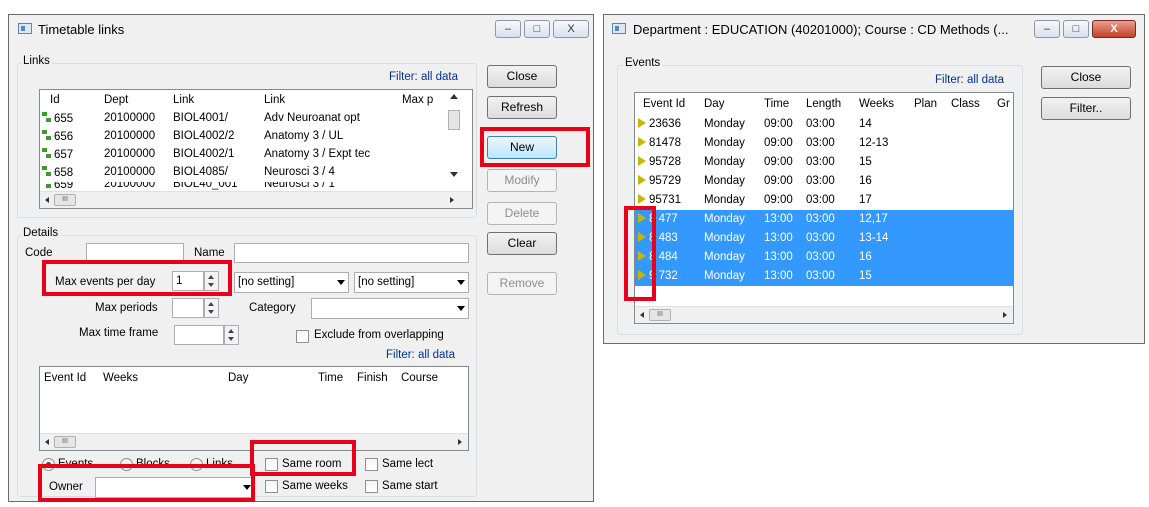  Describe the element at coordinates (420, 355) in the screenshot. I see `details-filter-link: Filter: all data` at that location.